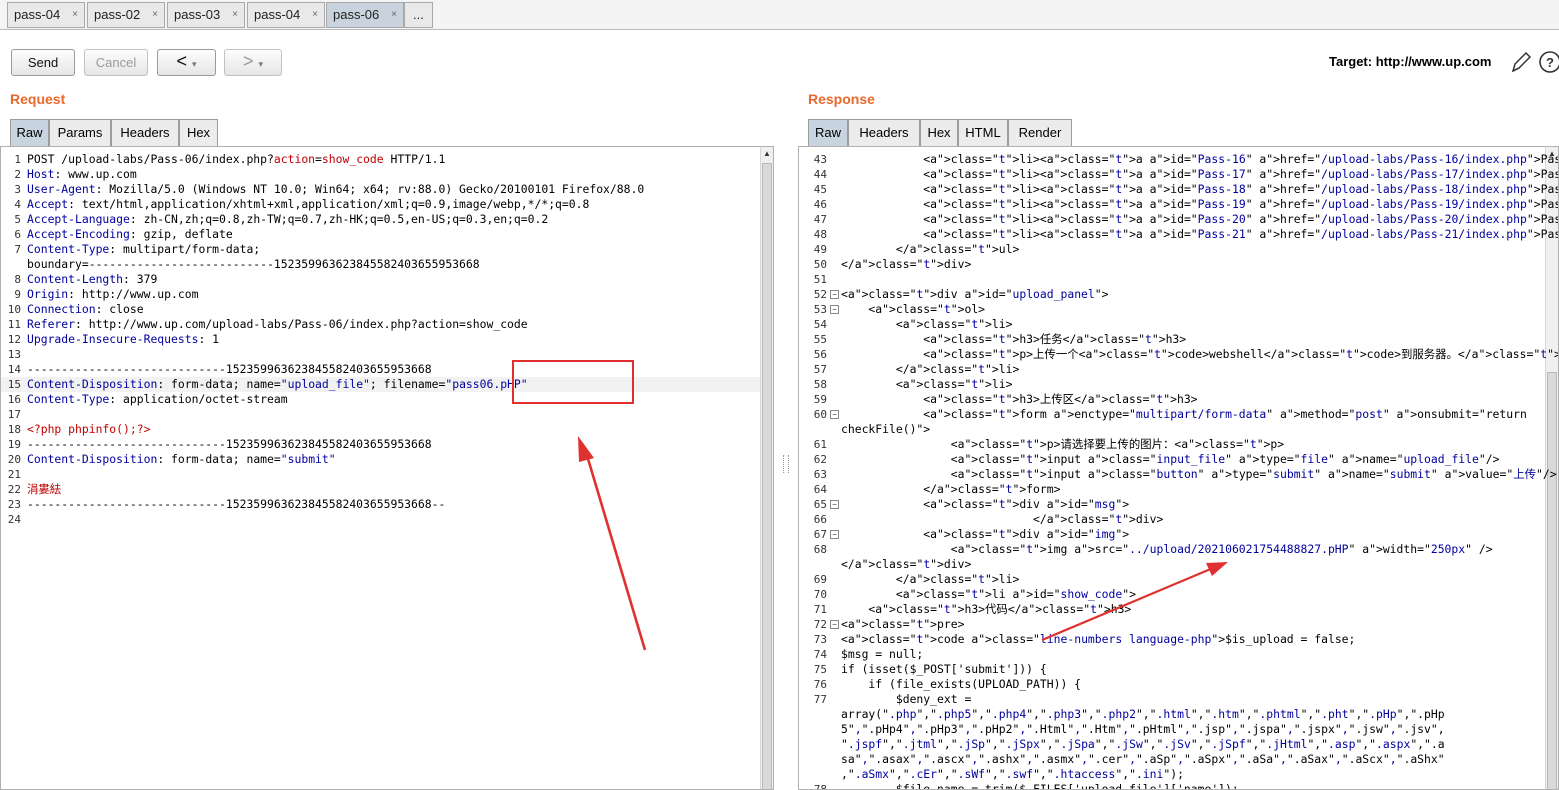  Describe the element at coordinates (961, 684) in the screenshot. I see `response-line: if (file_exists(UPLOAD_PATH)) {` at that location.